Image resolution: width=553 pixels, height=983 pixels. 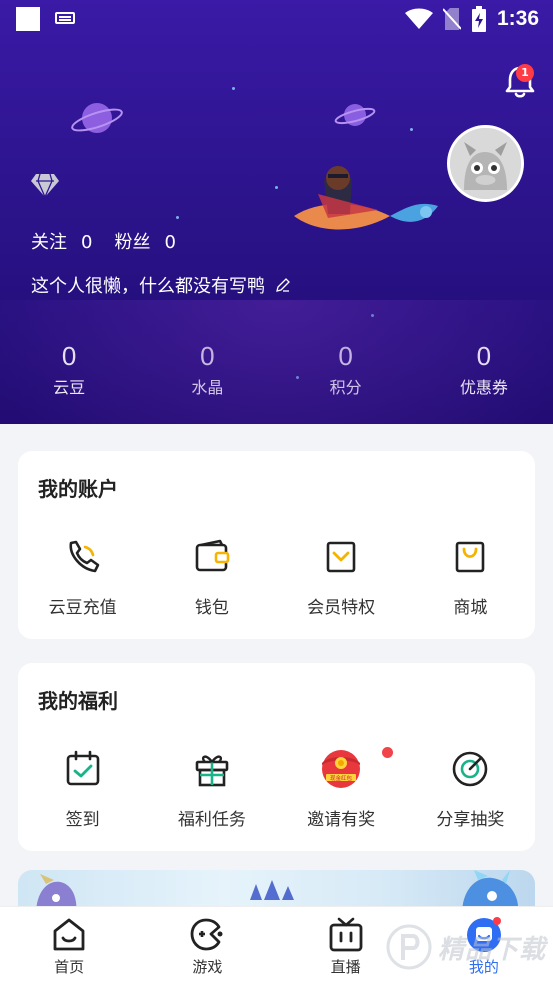 I want to click on asset-stats: 0 云豆 0 水晶 0 积分 0 优惠券, so click(x=276, y=369).